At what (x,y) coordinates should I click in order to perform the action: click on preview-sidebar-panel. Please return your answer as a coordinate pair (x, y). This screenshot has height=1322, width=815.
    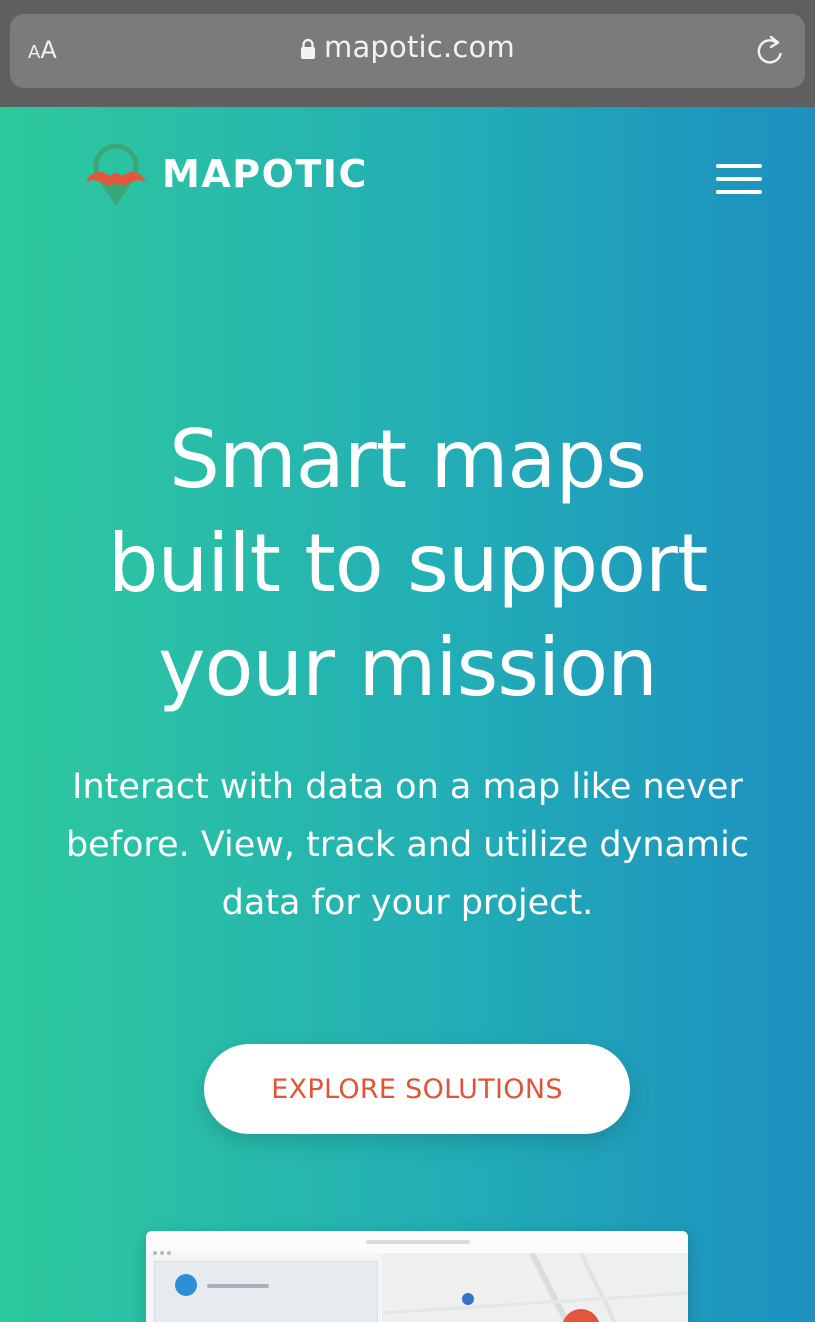
    Looking at the image, I should click on (266, 1291).